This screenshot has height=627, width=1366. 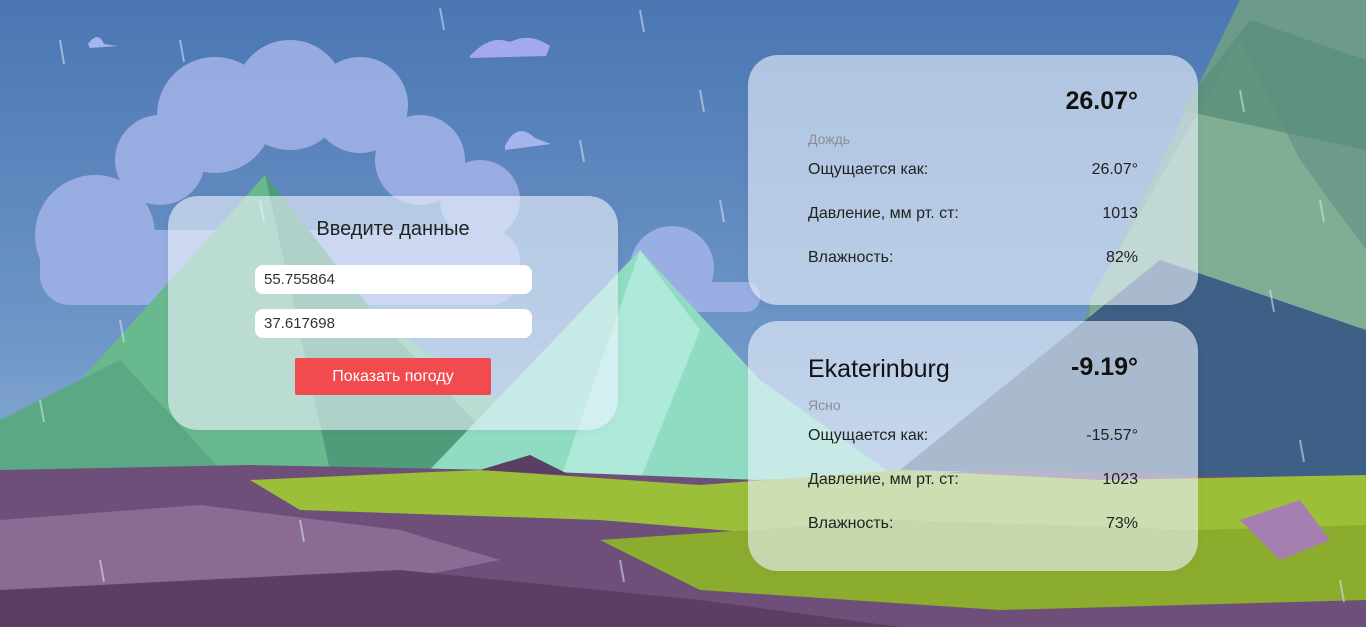 What do you see at coordinates (973, 214) in the screenshot?
I see `pressure-row: Давление, мм рт. ст: 1013` at bounding box center [973, 214].